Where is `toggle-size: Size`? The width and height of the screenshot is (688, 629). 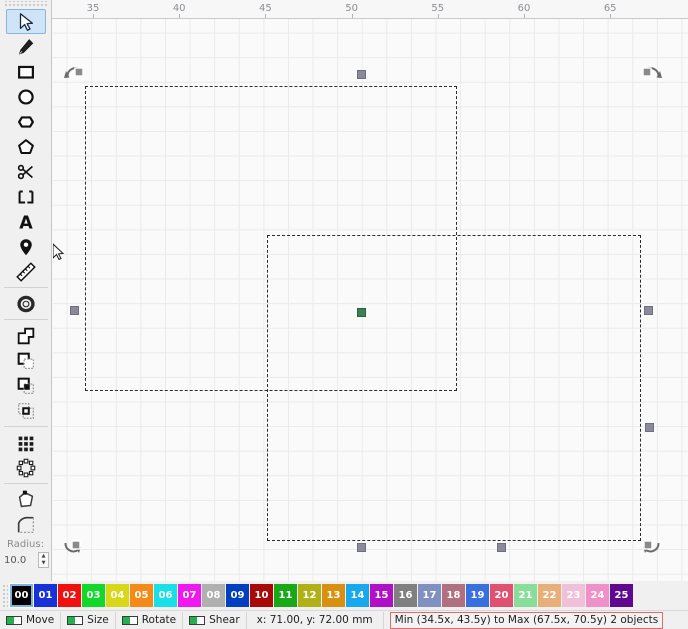
toggle-size: Size is located at coordinates (88, 620).